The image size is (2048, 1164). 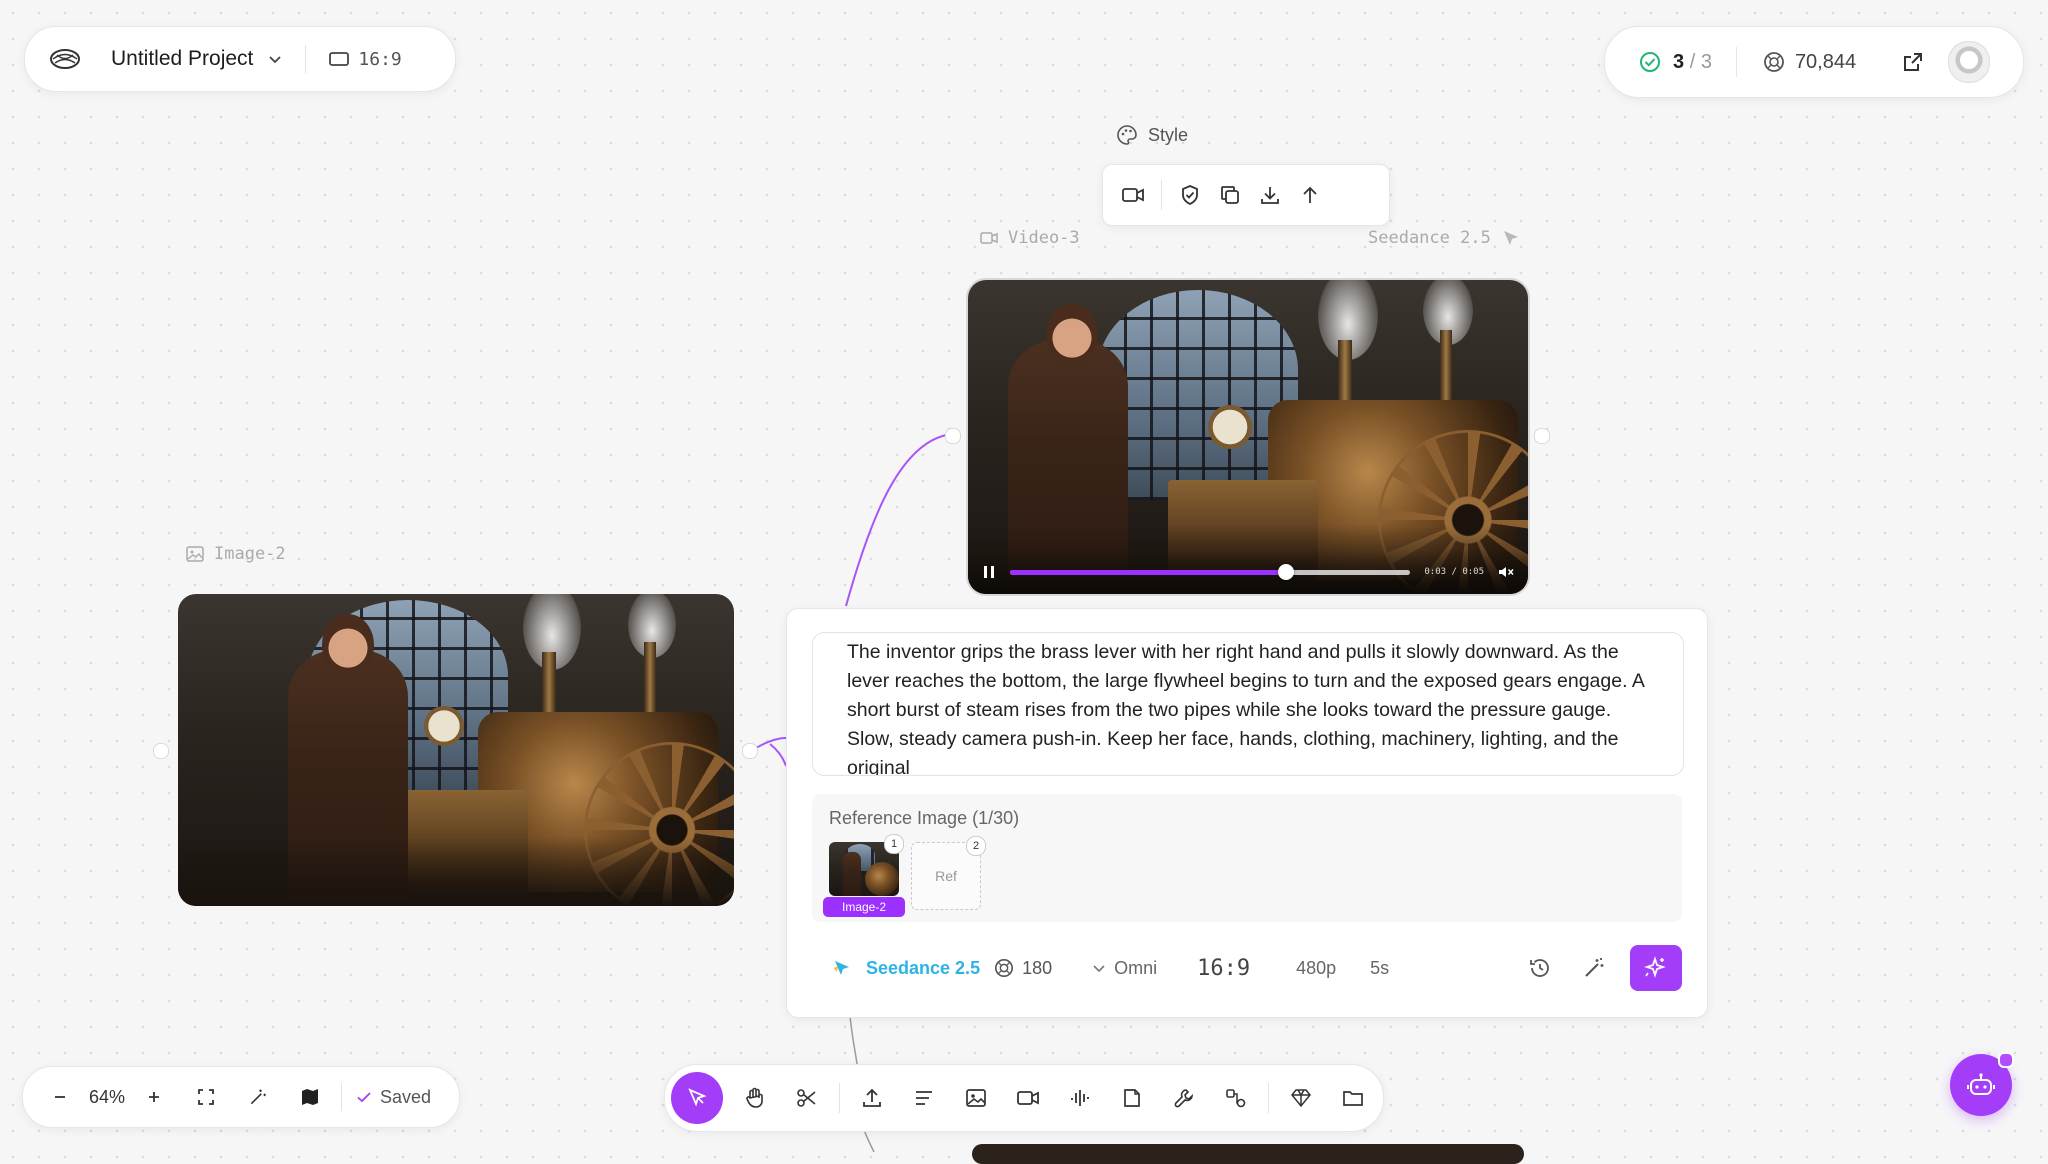 What do you see at coordinates (1301, 1098) in the screenshot?
I see `diamond-icon` at bounding box center [1301, 1098].